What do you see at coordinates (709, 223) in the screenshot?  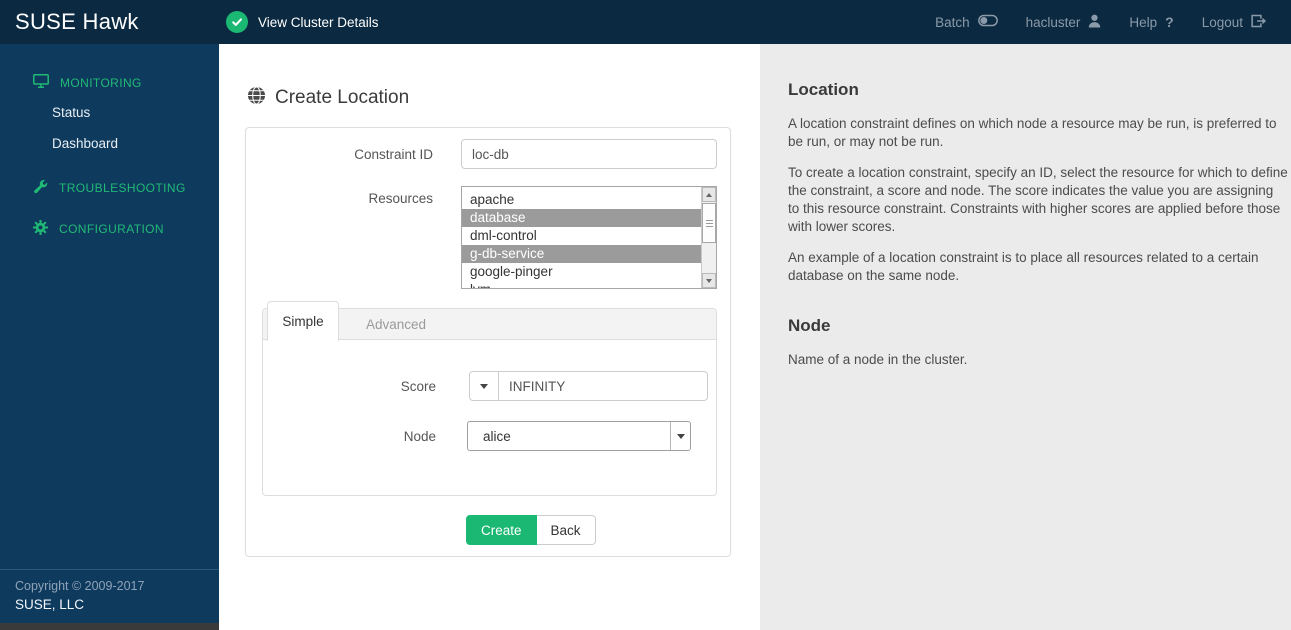 I see `scrollbar-thumb` at bounding box center [709, 223].